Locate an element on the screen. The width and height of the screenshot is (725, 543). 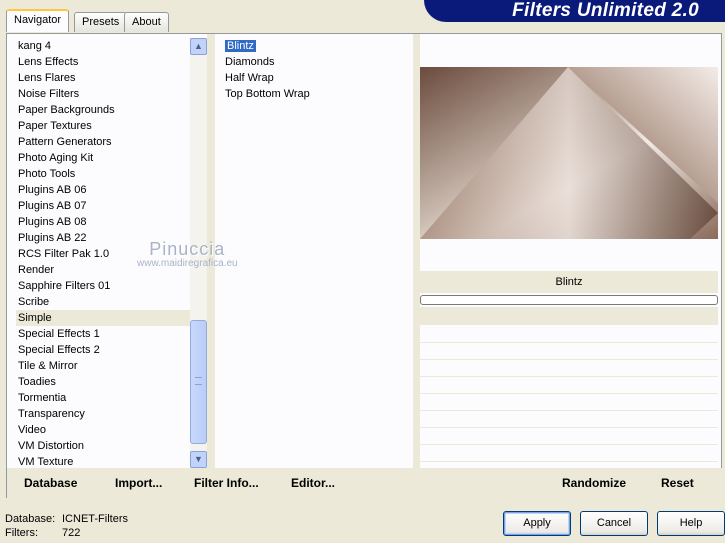
tab-bar: Navigator Presets About is located at coordinates (214, 20).